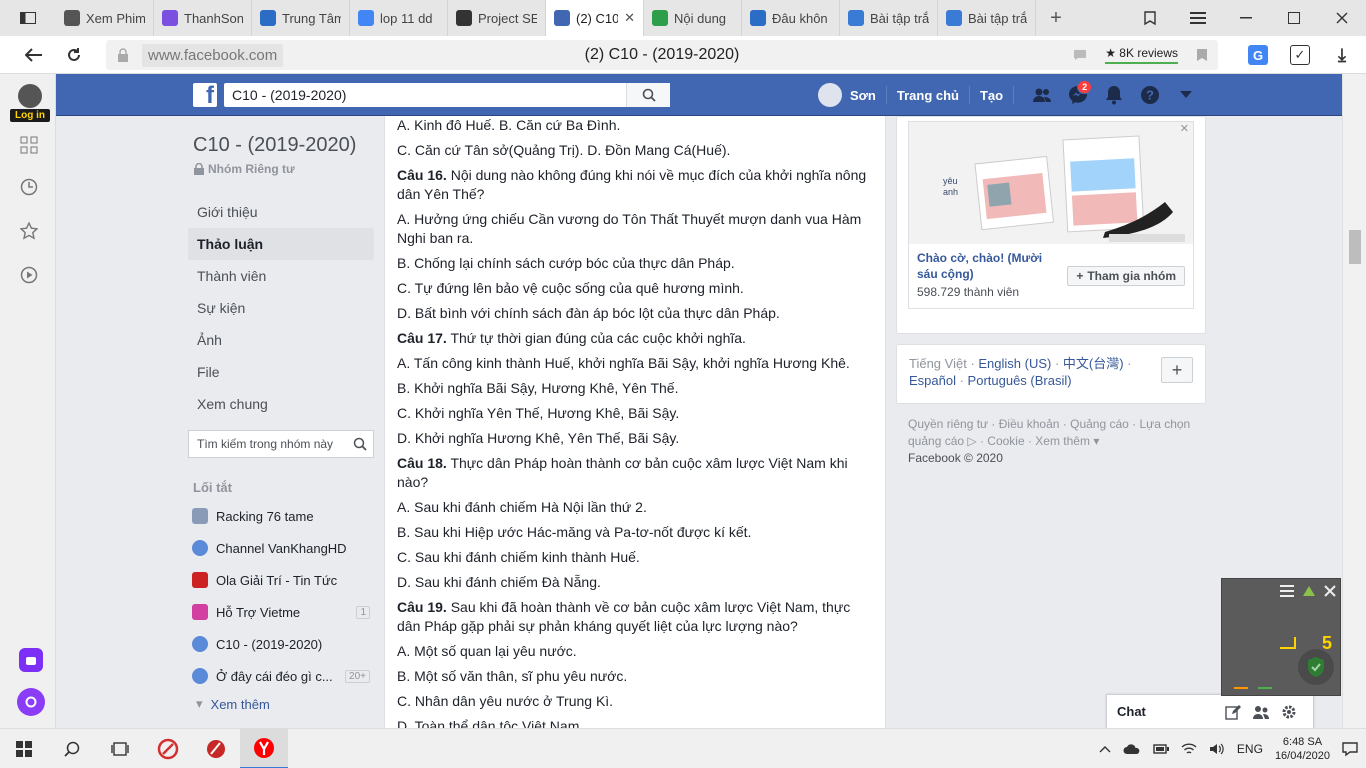  Describe the element at coordinates (274, 145) in the screenshot. I see `group-title: C10 - (2019-2020)` at that location.